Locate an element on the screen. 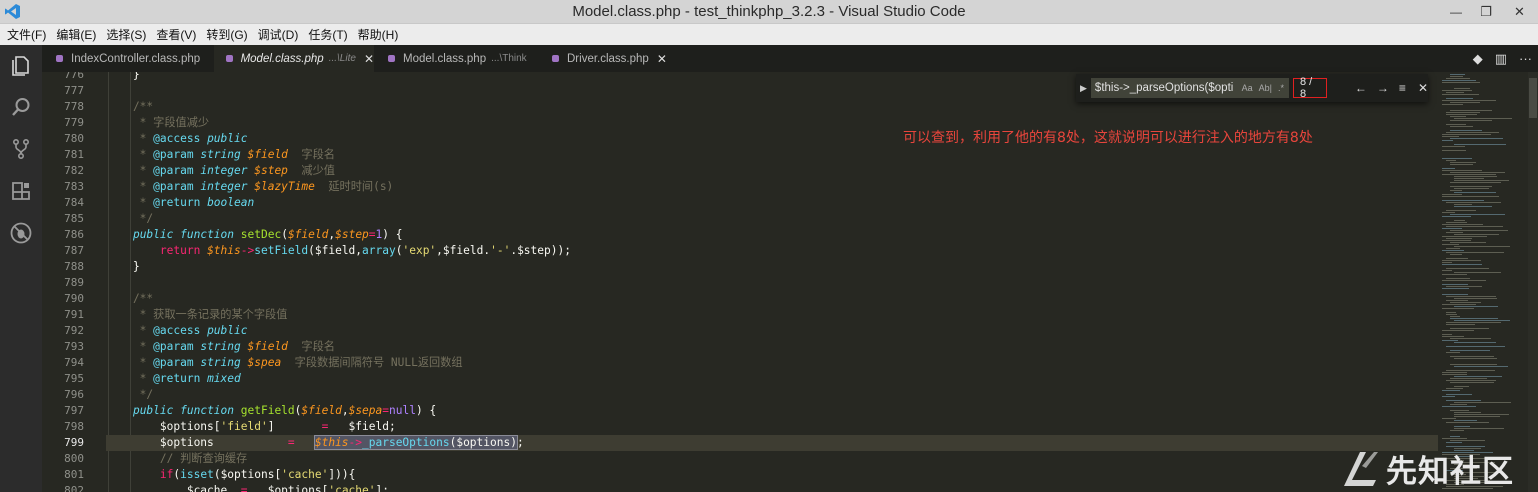 The image size is (1538, 492). search-view-button is located at coordinates (21, 107).